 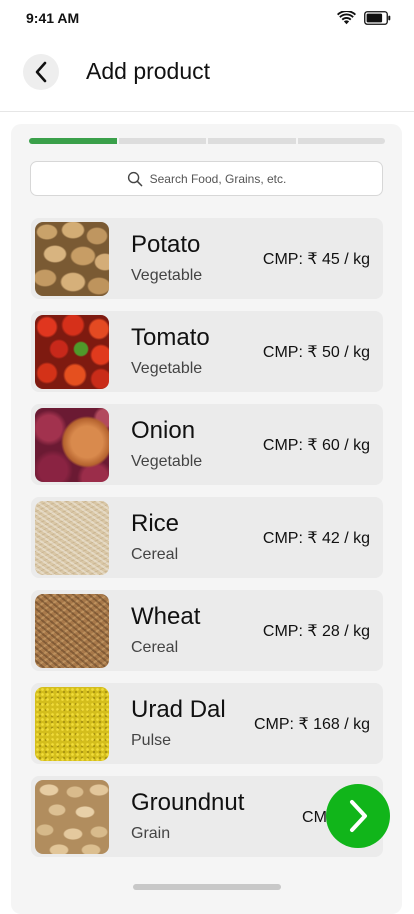 I want to click on product-name: Groundnut, so click(x=188, y=802).